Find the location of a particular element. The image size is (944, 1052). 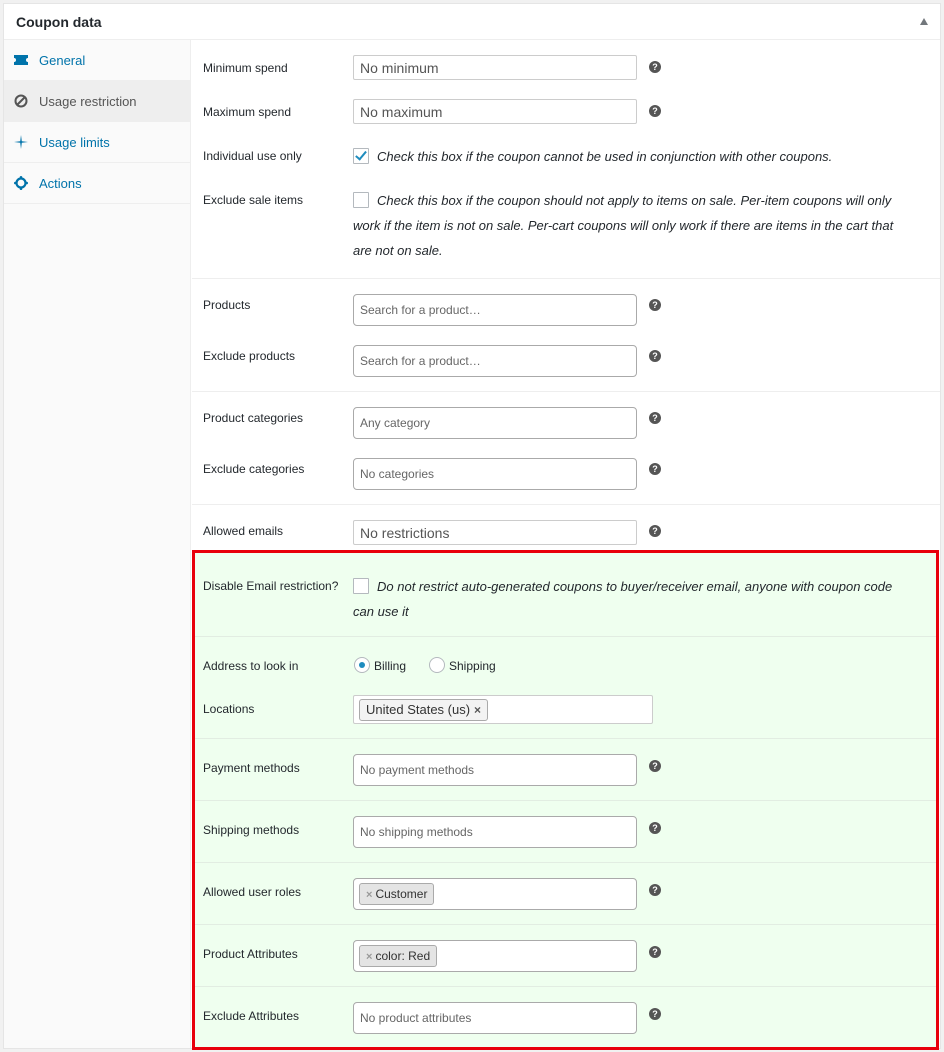

chip-label: Customer is located at coordinates (401, 894).